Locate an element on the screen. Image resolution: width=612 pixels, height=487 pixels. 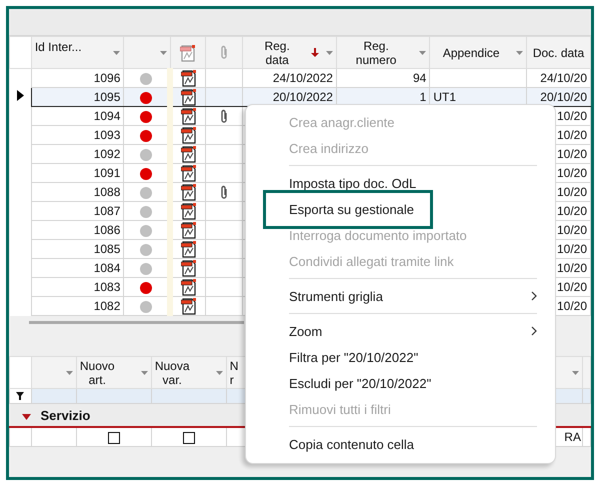
table-cell: UT1 is located at coordinates (444, 97).